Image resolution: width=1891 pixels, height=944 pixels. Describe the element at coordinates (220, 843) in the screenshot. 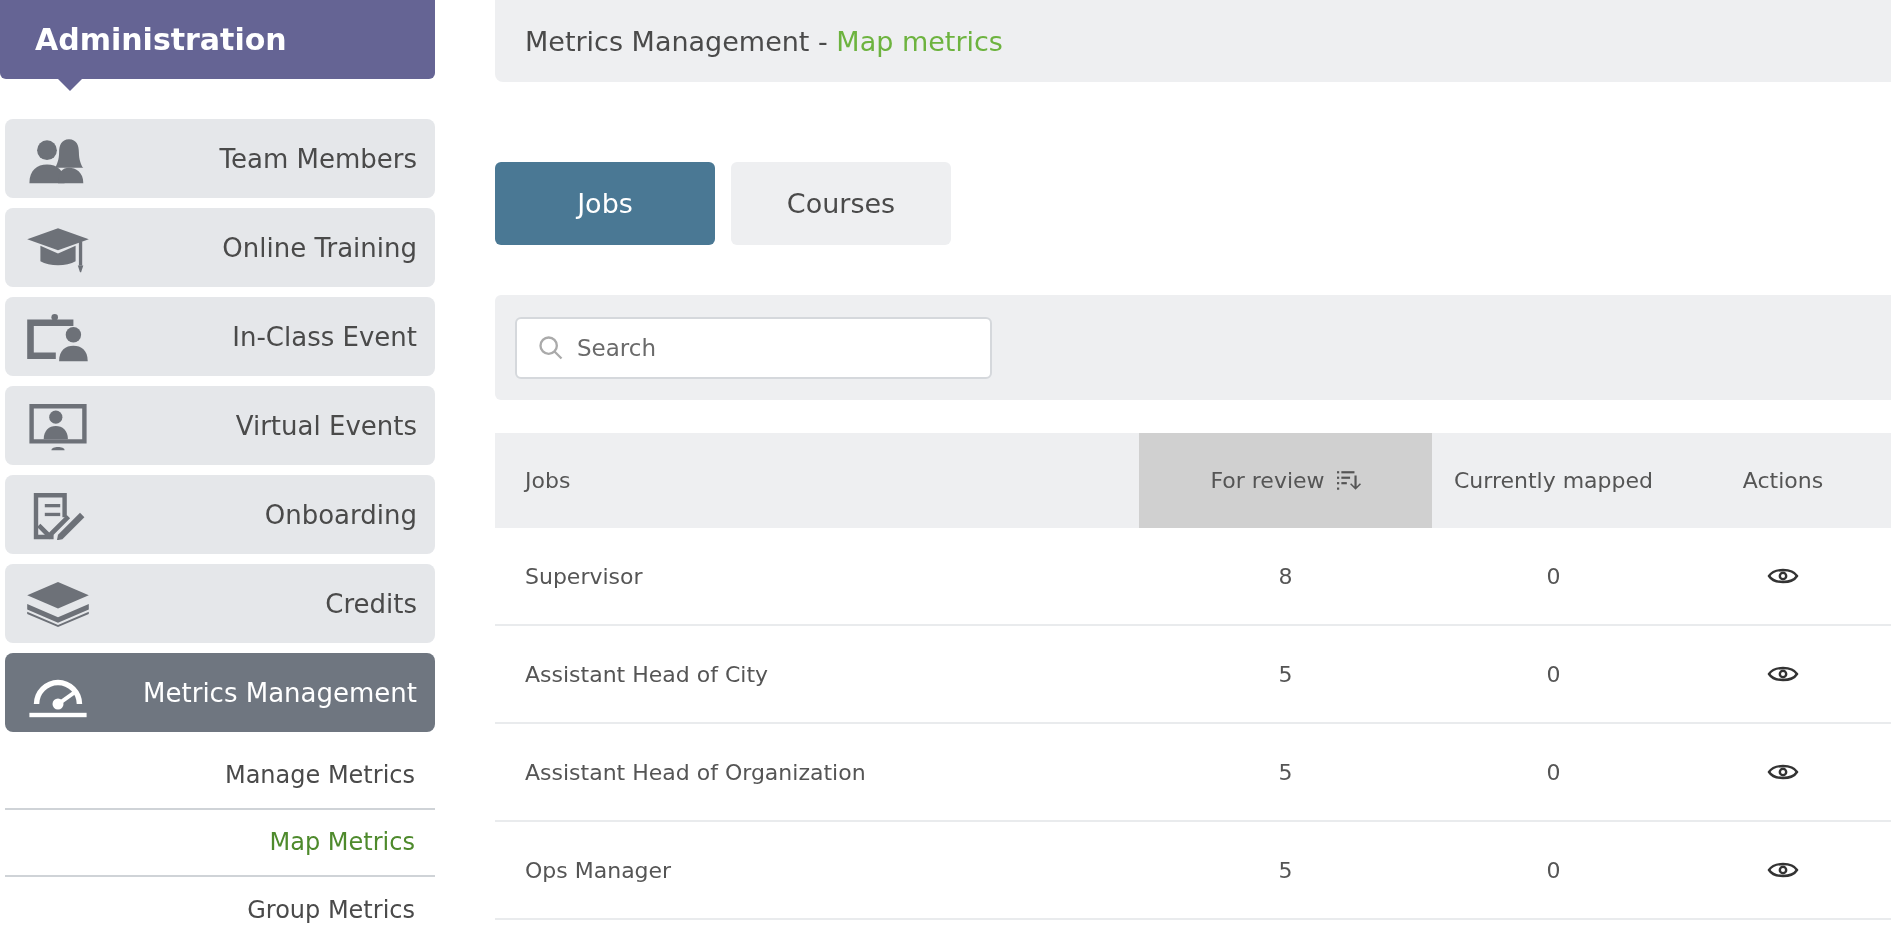

I see `submenu-item: Map Metrics` at that location.